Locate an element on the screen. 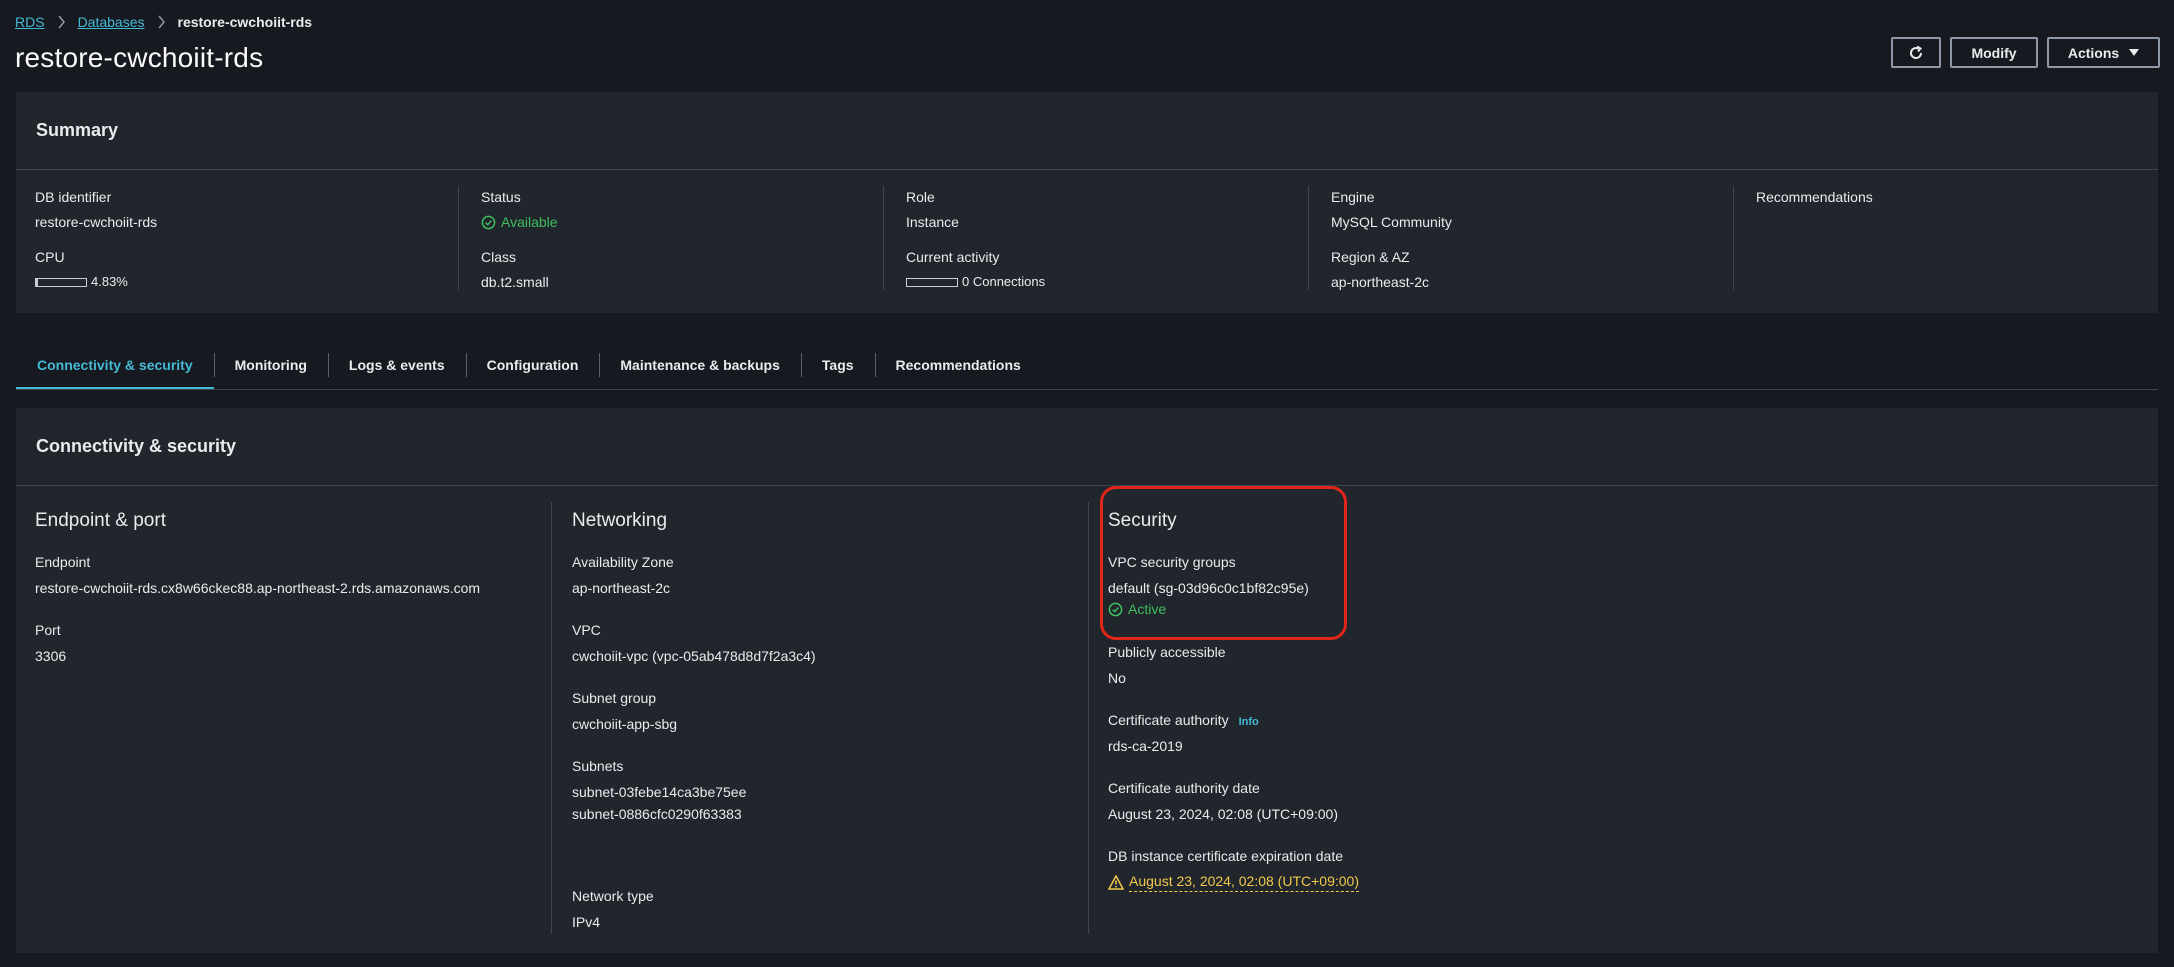  endpoint-label: Endpoint is located at coordinates (63, 562).